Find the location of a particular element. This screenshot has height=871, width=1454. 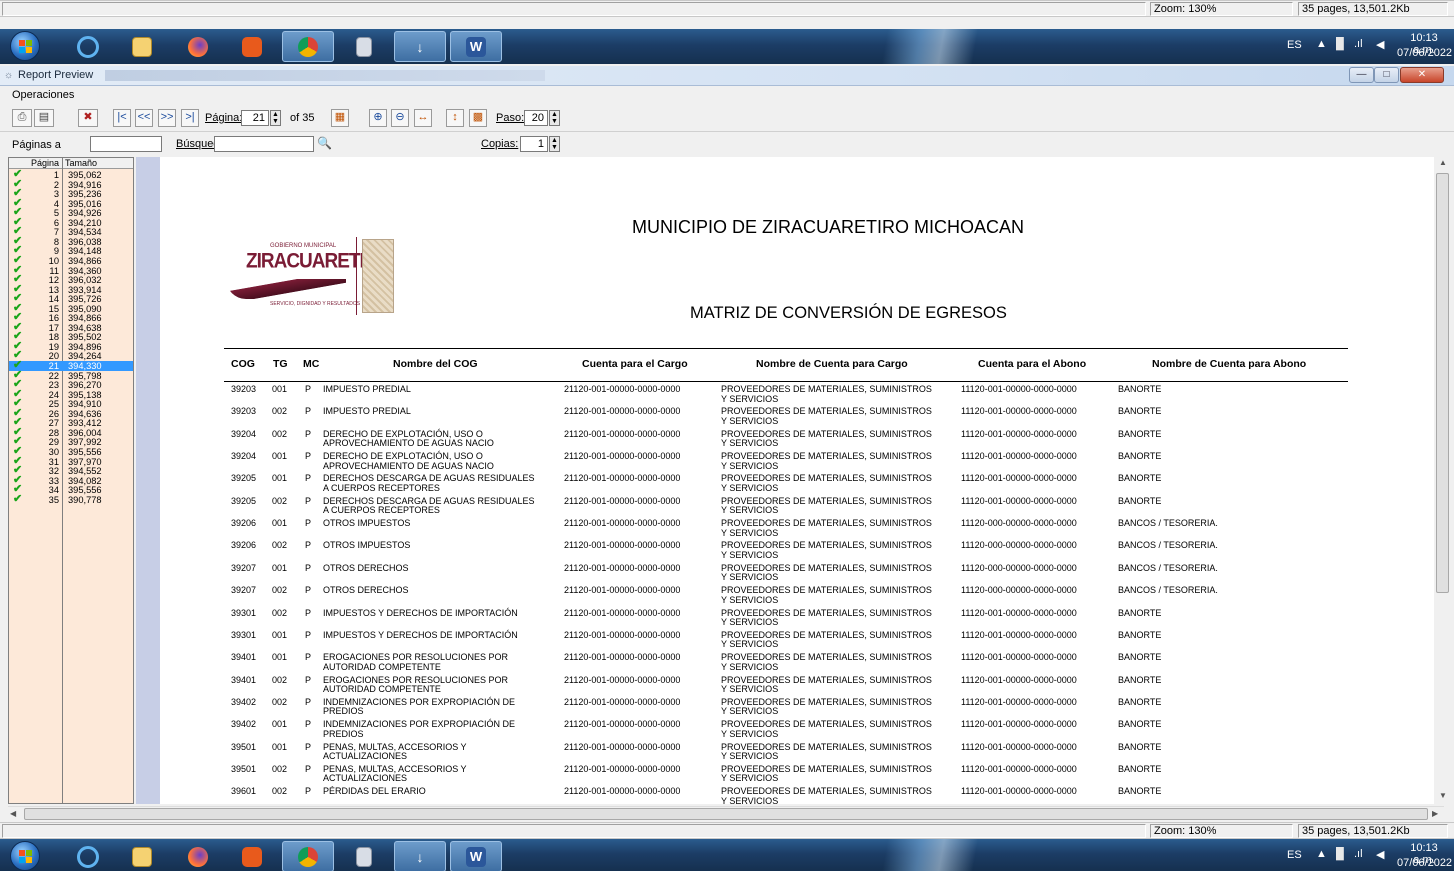

word-button: W is located at coordinates (476, 46).